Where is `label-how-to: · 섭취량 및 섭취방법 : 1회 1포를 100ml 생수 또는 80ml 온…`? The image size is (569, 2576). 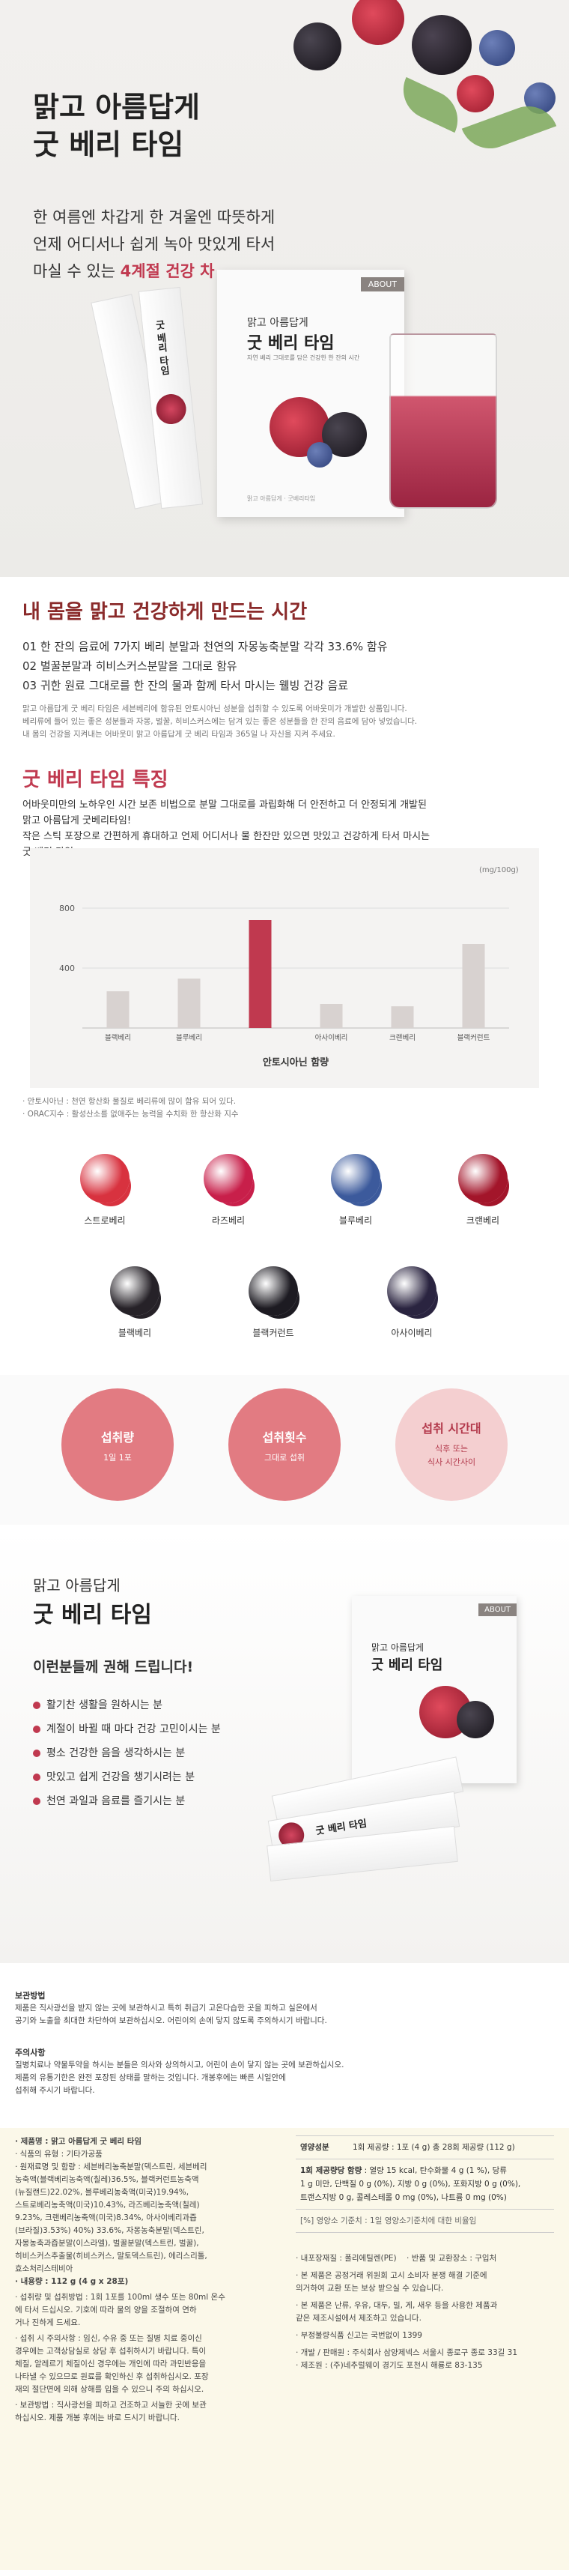 label-how-to: · 섭취량 및 섭취방법 : 1회 1포를 100ml 생수 또는 80ml 온… is located at coordinates (120, 2310).